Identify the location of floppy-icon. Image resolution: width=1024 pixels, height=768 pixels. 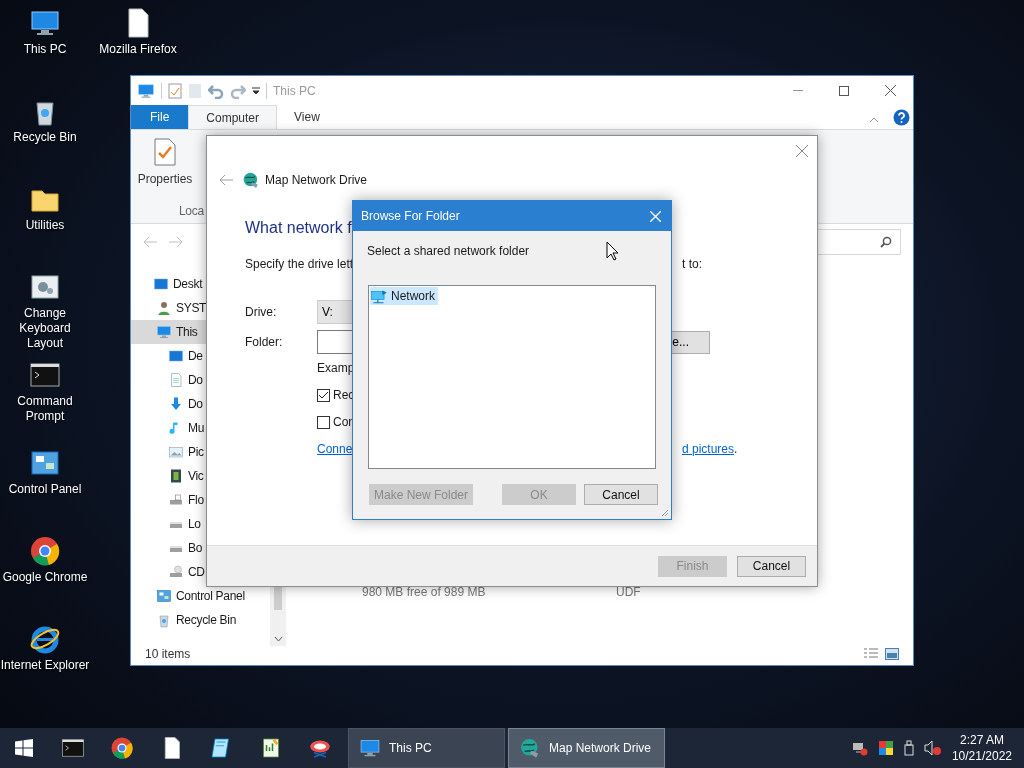
(176, 500).